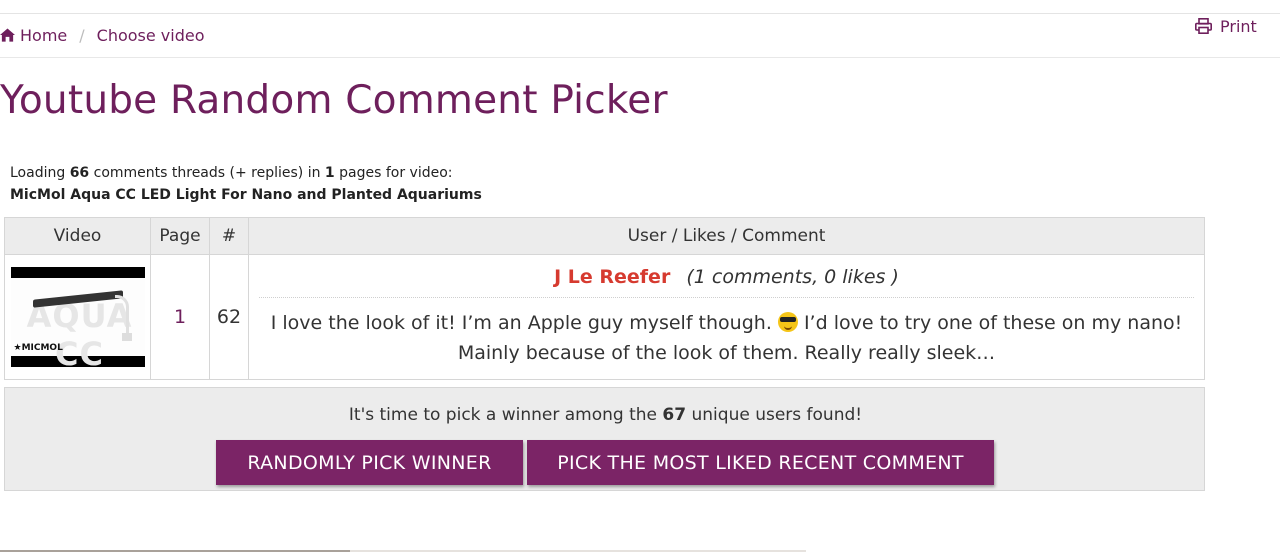 Image resolution: width=1280 pixels, height=554 pixels. I want to click on breadcrumb: Home / Choose video, so click(102, 35).